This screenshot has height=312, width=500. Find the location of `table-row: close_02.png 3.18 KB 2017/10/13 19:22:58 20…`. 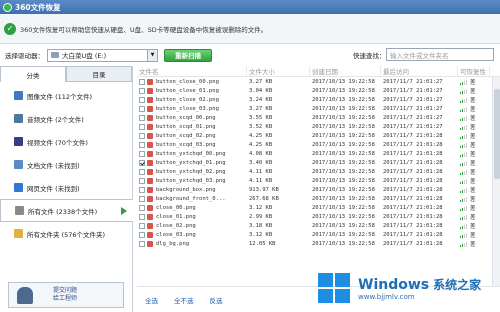

table-row: close_02.png 3.18 KB 2017/10/13 19:22:58 20… is located at coordinates (318, 225).